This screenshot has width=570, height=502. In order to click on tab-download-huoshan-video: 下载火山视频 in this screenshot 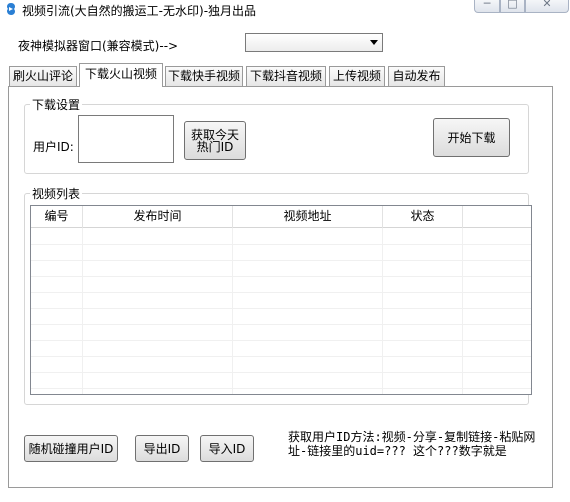, I will do `click(121, 75)`.